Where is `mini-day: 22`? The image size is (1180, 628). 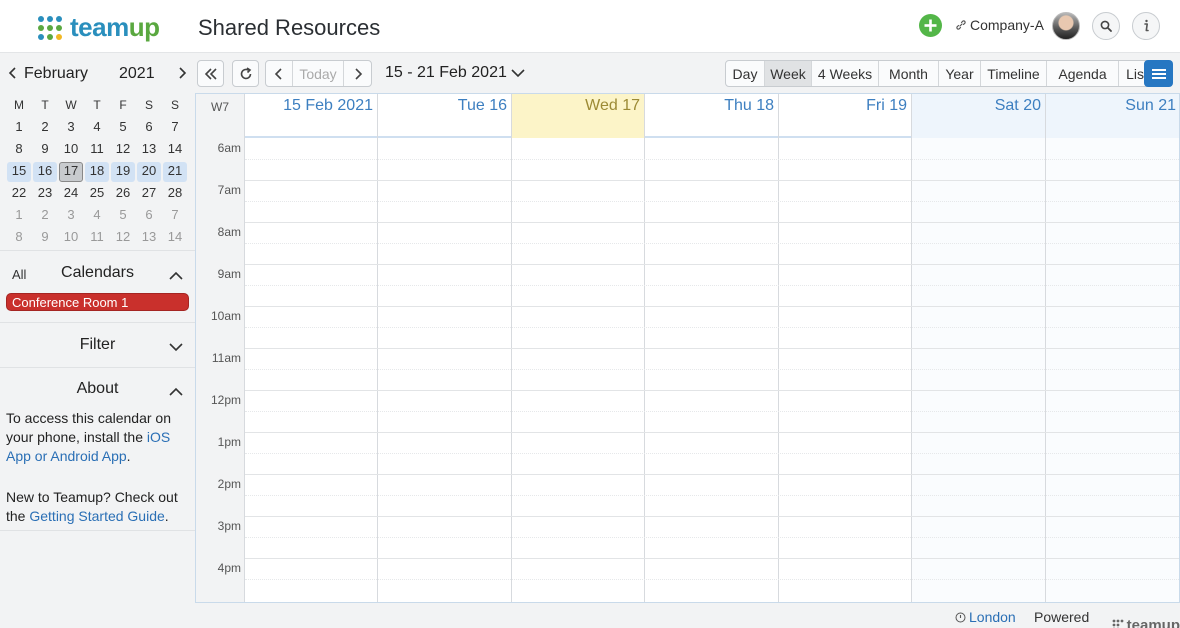 mini-day: 22 is located at coordinates (19, 194).